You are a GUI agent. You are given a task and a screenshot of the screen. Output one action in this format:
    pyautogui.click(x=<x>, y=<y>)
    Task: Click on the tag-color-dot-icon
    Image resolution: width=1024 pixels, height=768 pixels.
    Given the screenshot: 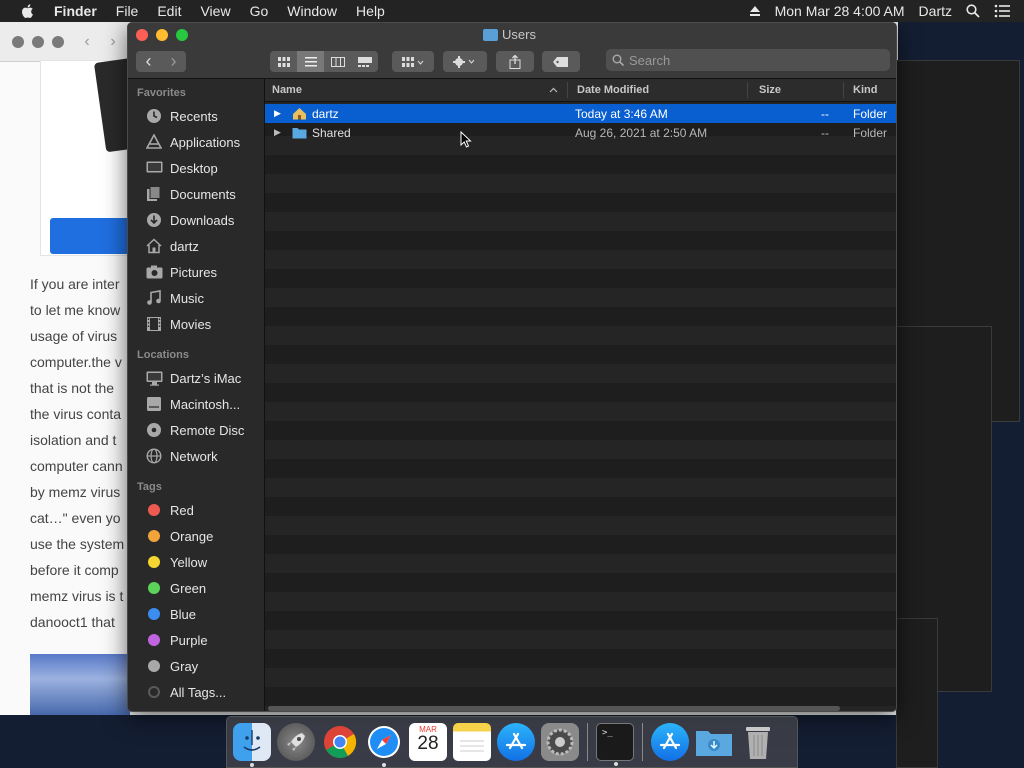 What is the action you would take?
    pyautogui.click(x=154, y=614)
    